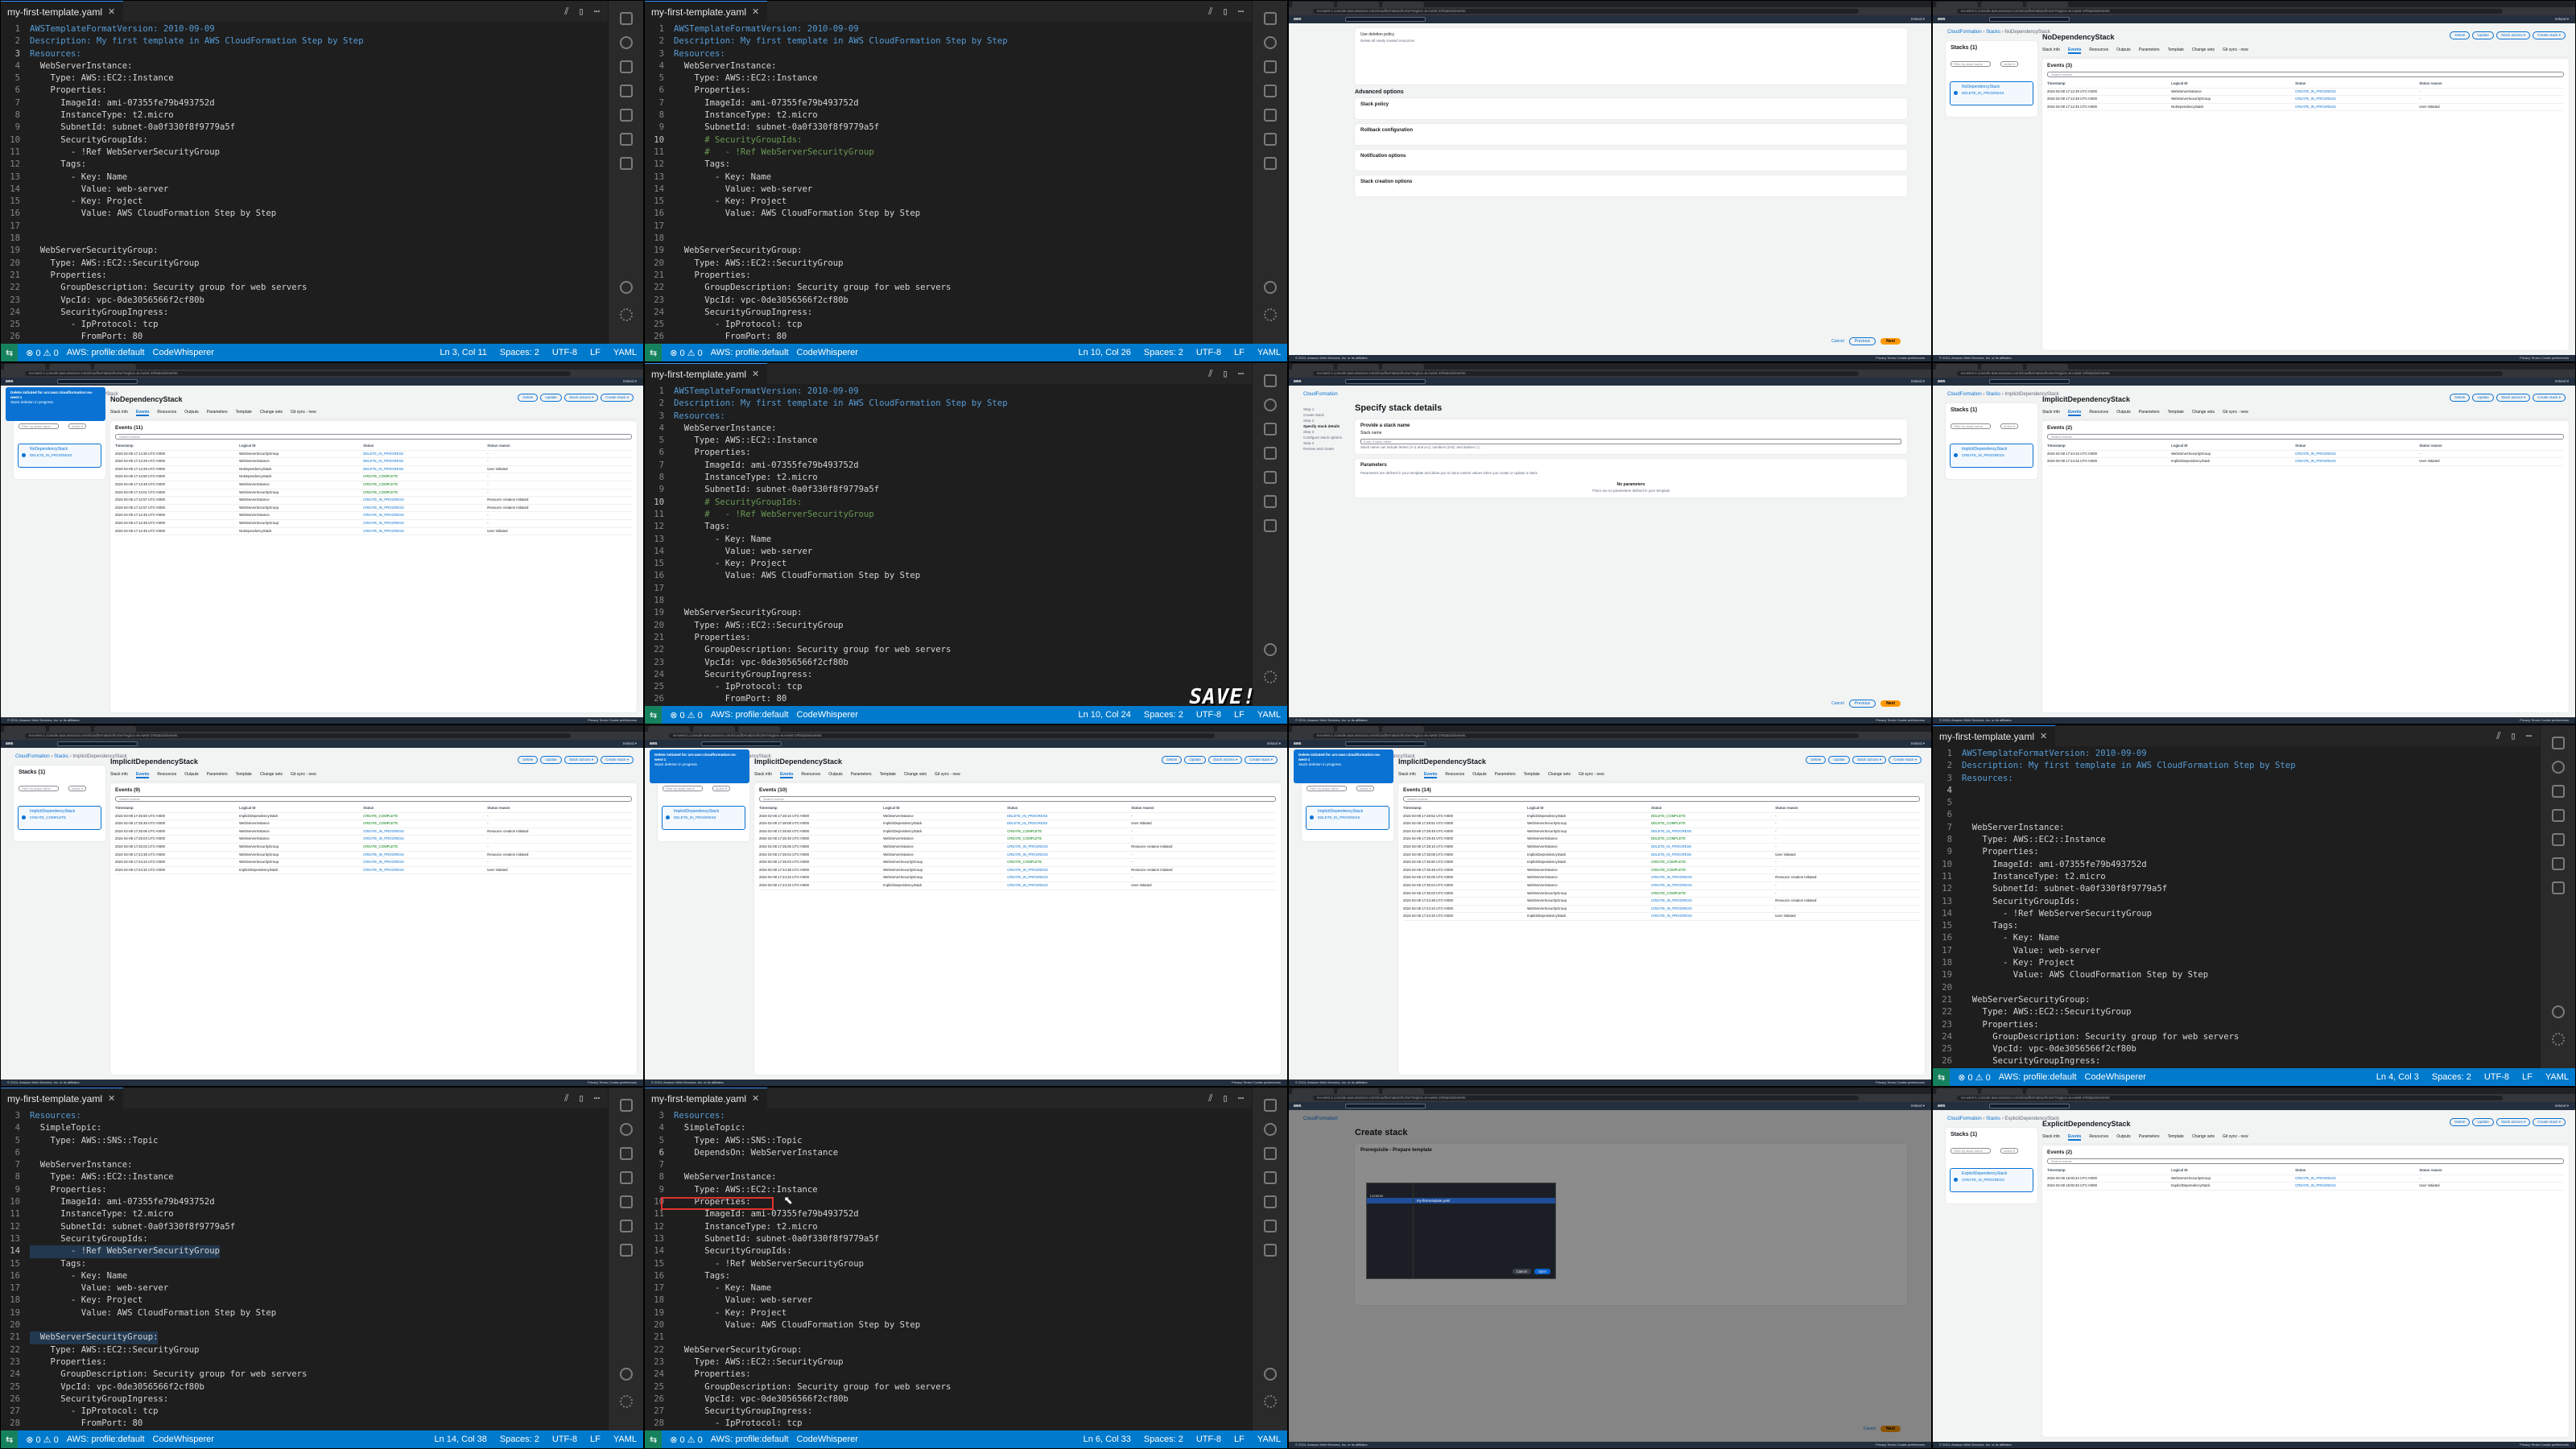 The image size is (2576, 1449). Describe the element at coordinates (2397, 1077) in the screenshot. I see `cursor-position: Ln 4, Col 3` at that location.